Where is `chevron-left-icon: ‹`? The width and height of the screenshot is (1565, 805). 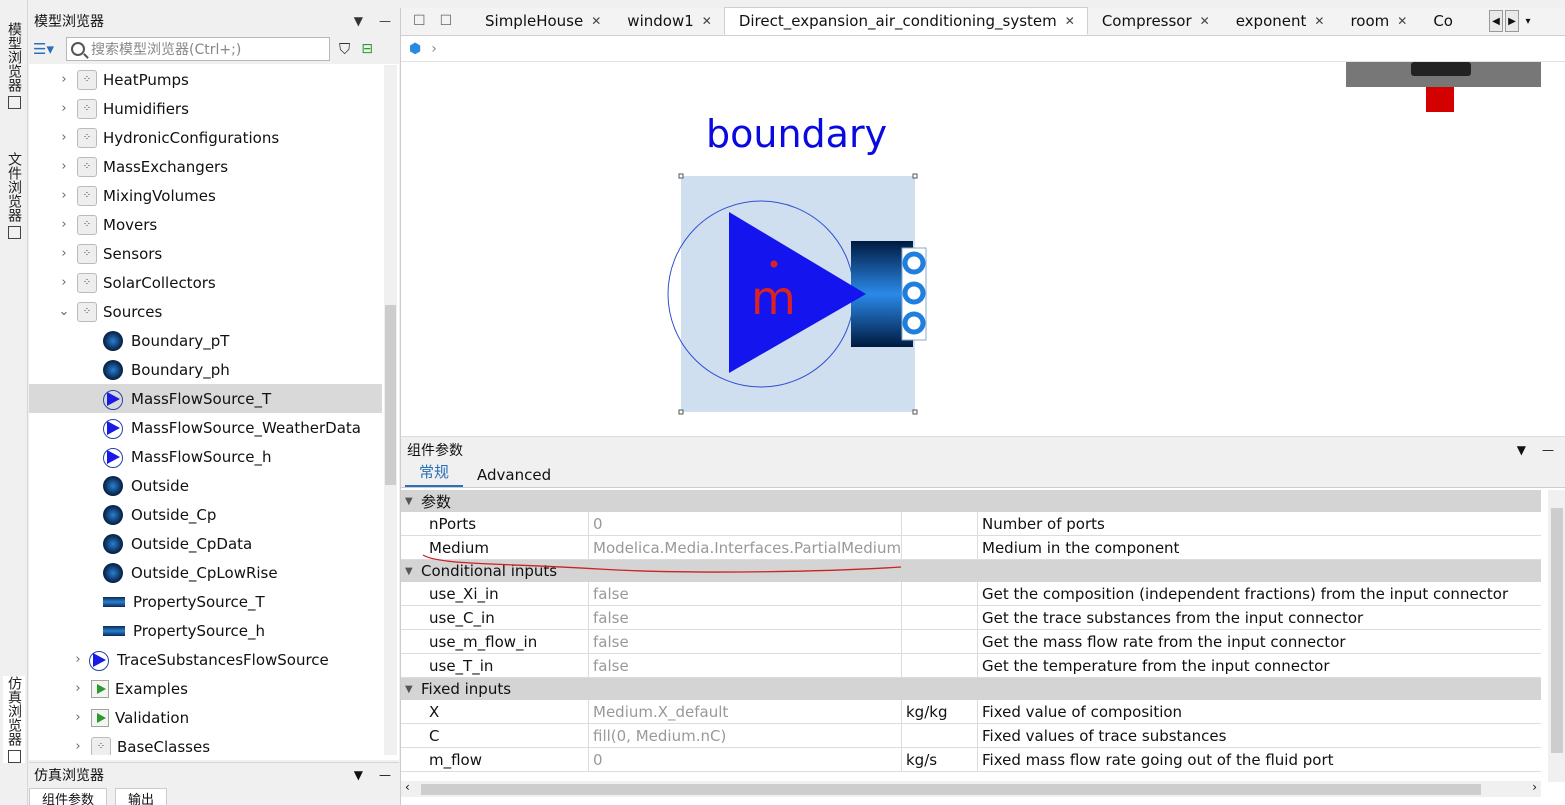 chevron-left-icon: ‹ is located at coordinates (407, 787).